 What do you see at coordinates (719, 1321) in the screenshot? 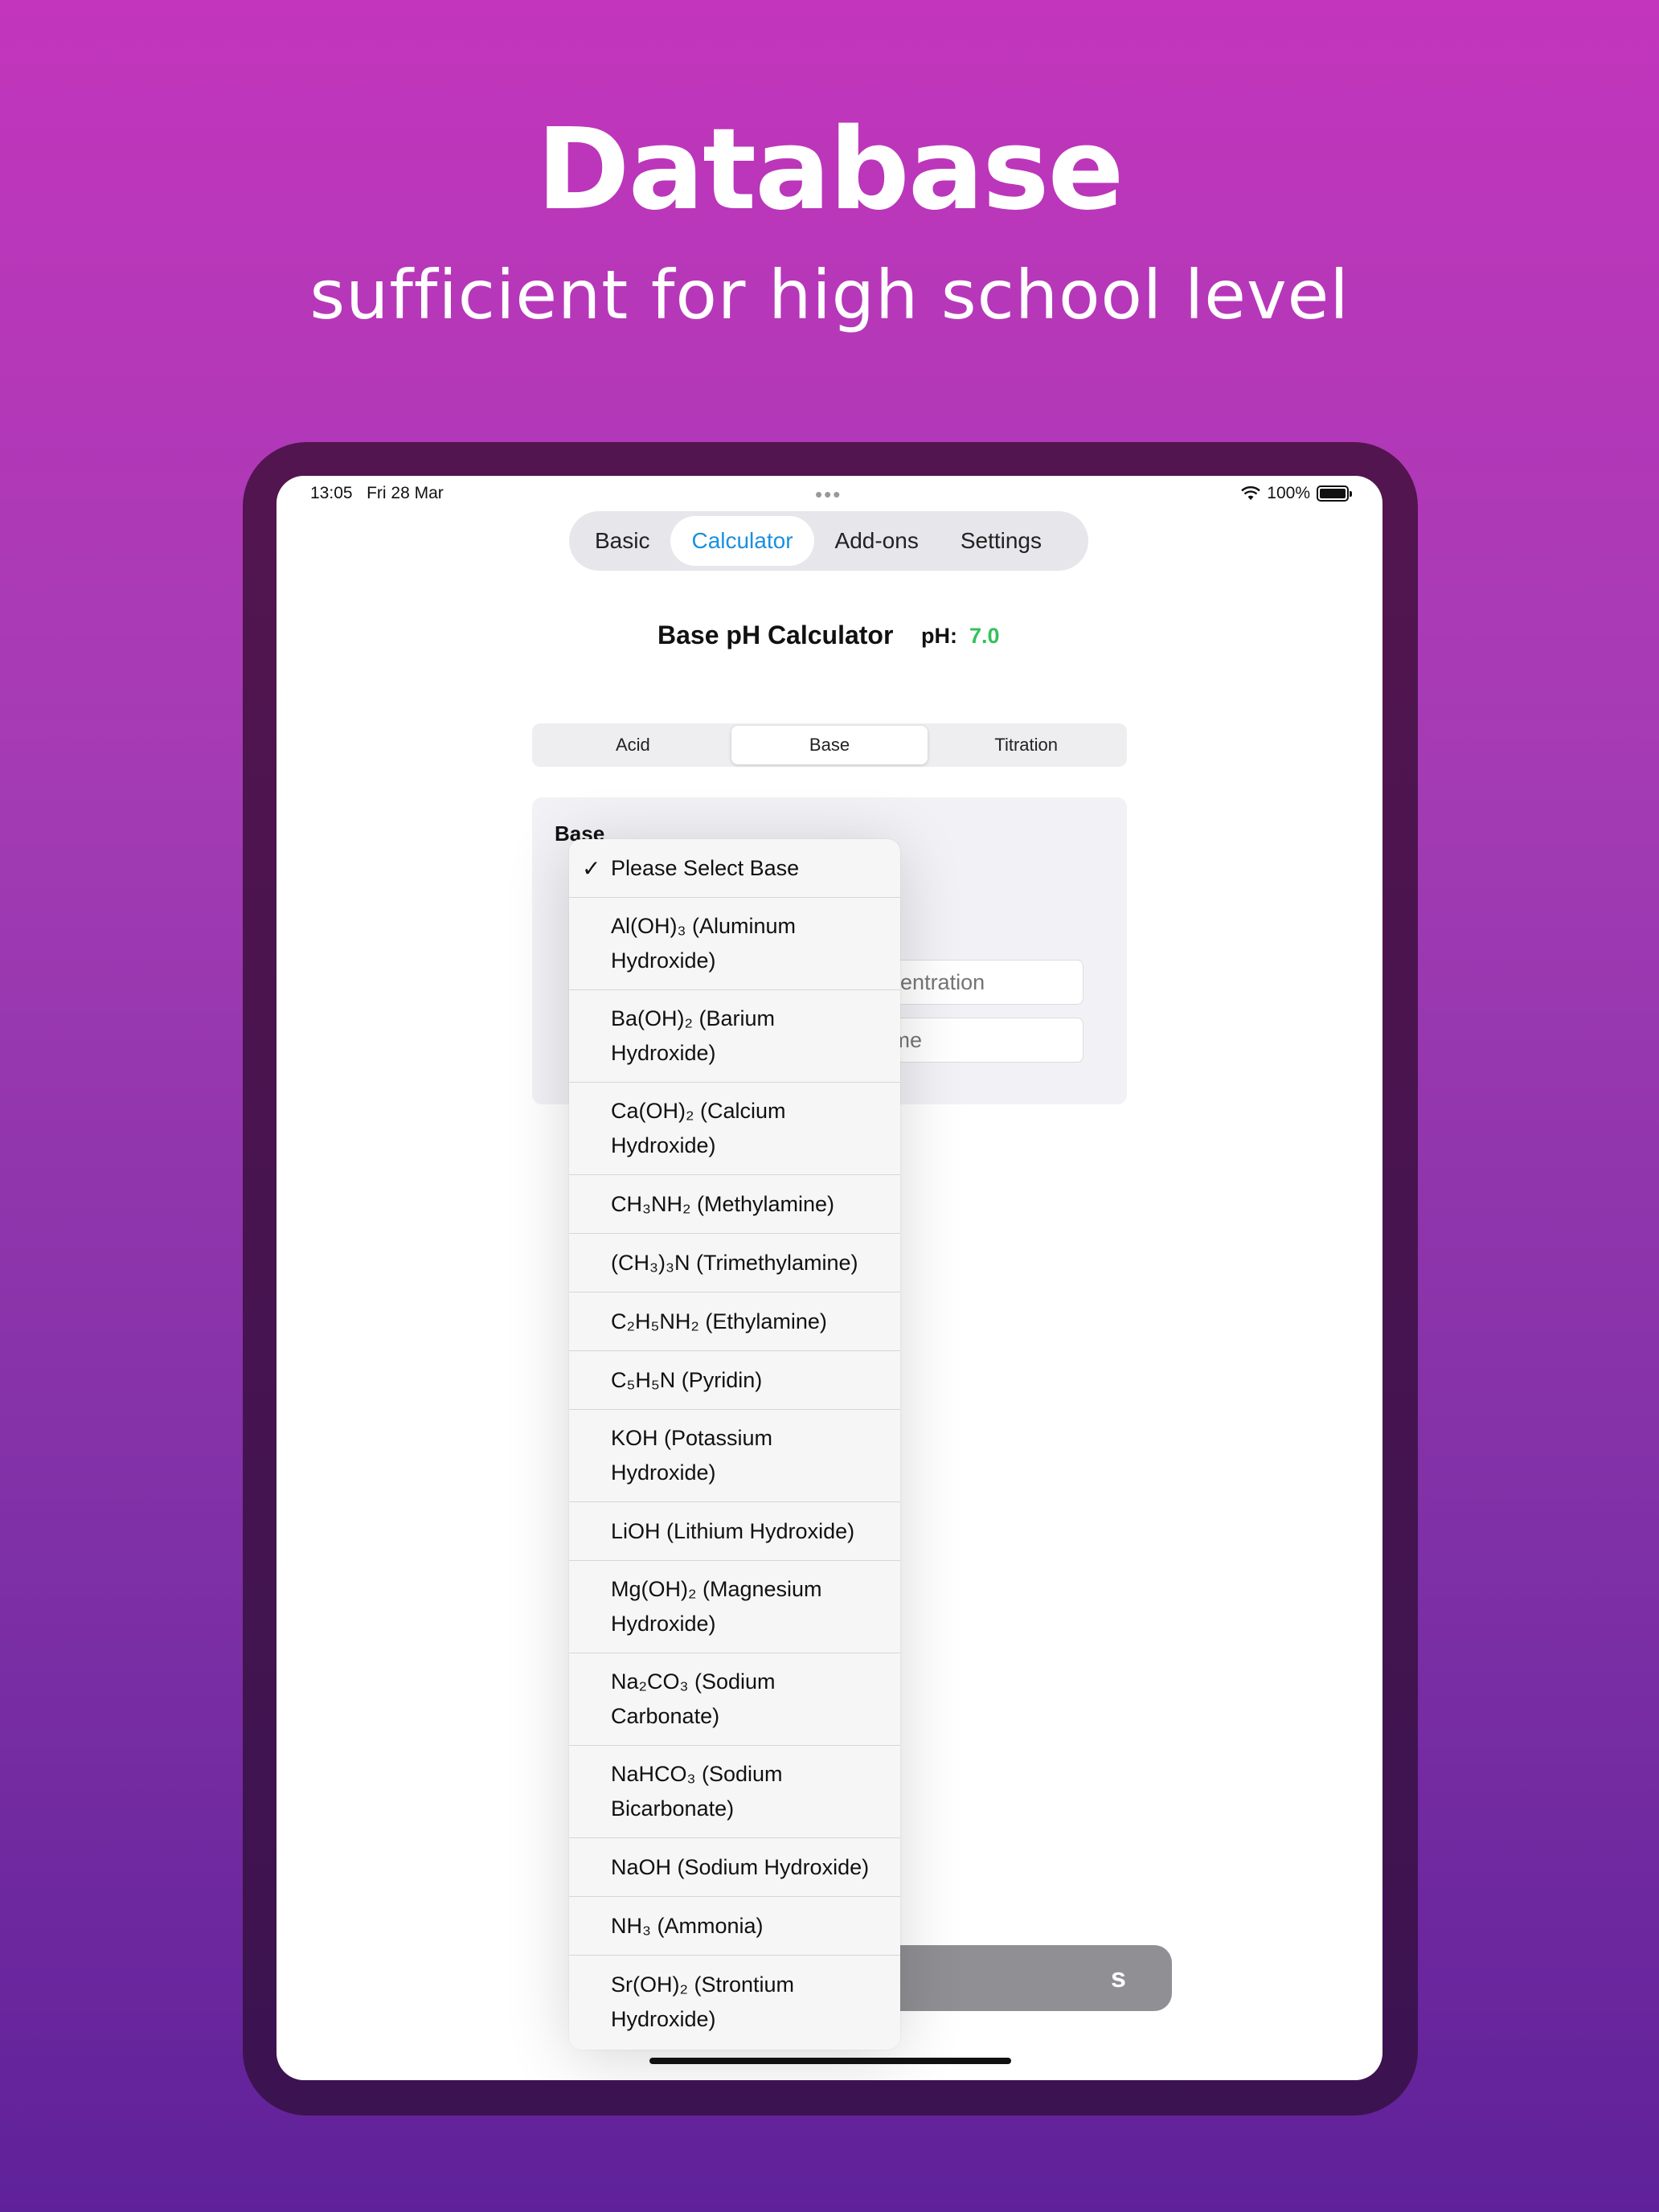
I see `option-label: C₂H₅NH₂ (Ethylamine)` at bounding box center [719, 1321].